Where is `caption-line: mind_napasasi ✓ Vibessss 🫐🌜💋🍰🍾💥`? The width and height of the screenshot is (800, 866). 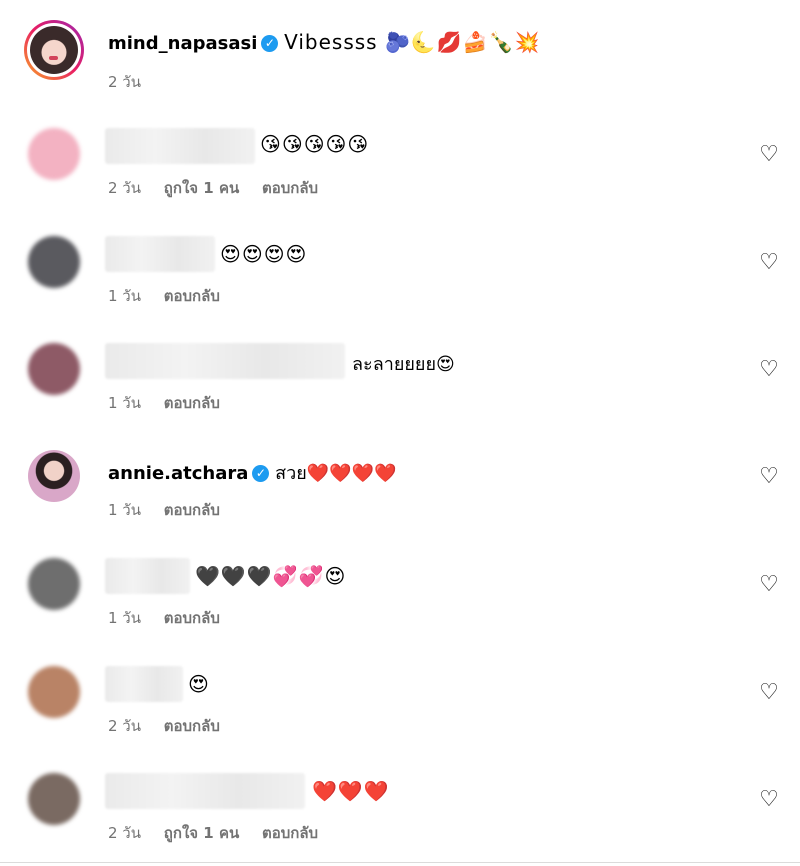 caption-line: mind_napasasi ✓ Vibessss 🫐🌜💋🍰🍾💥 is located at coordinates (324, 42).